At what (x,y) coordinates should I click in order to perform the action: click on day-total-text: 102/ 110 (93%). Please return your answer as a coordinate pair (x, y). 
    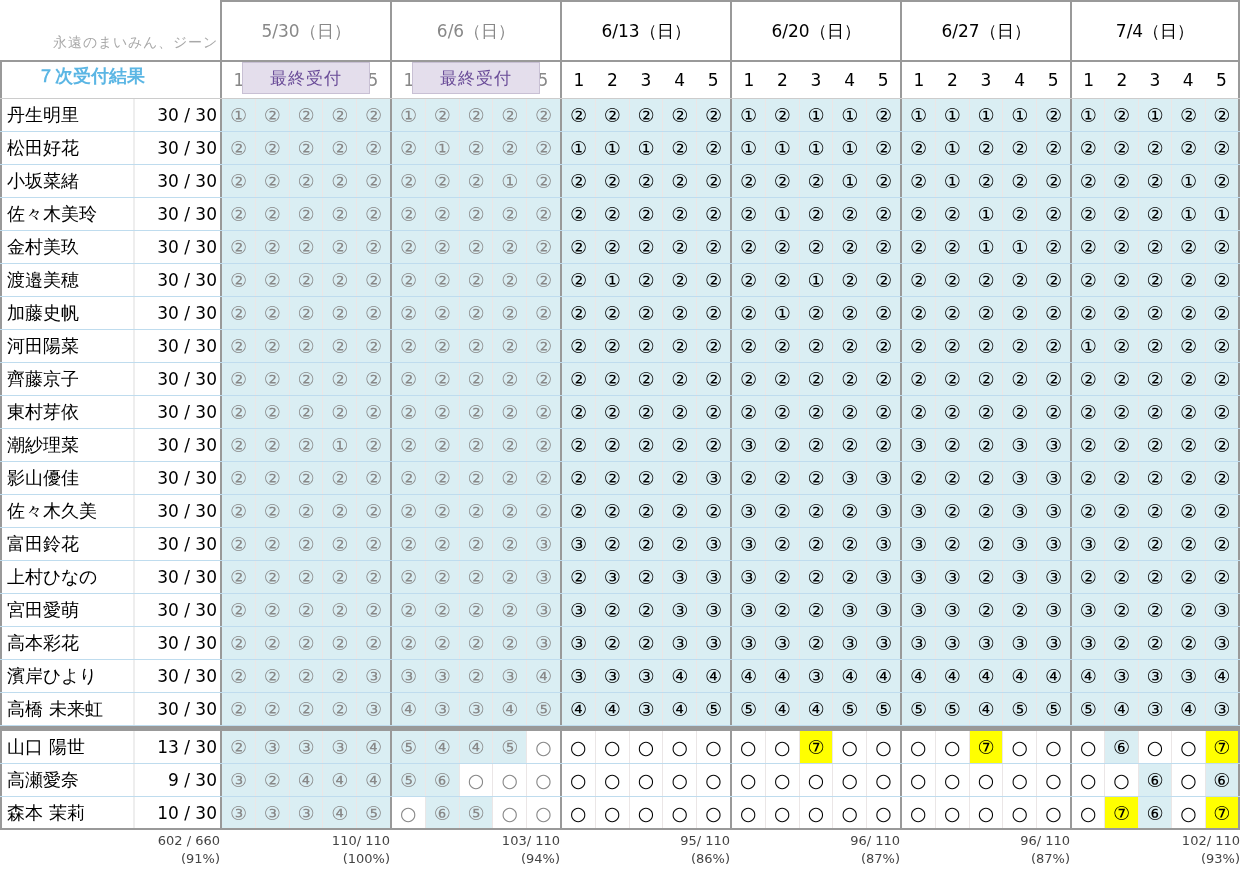
    Looking at the image, I should click on (1210, 850).